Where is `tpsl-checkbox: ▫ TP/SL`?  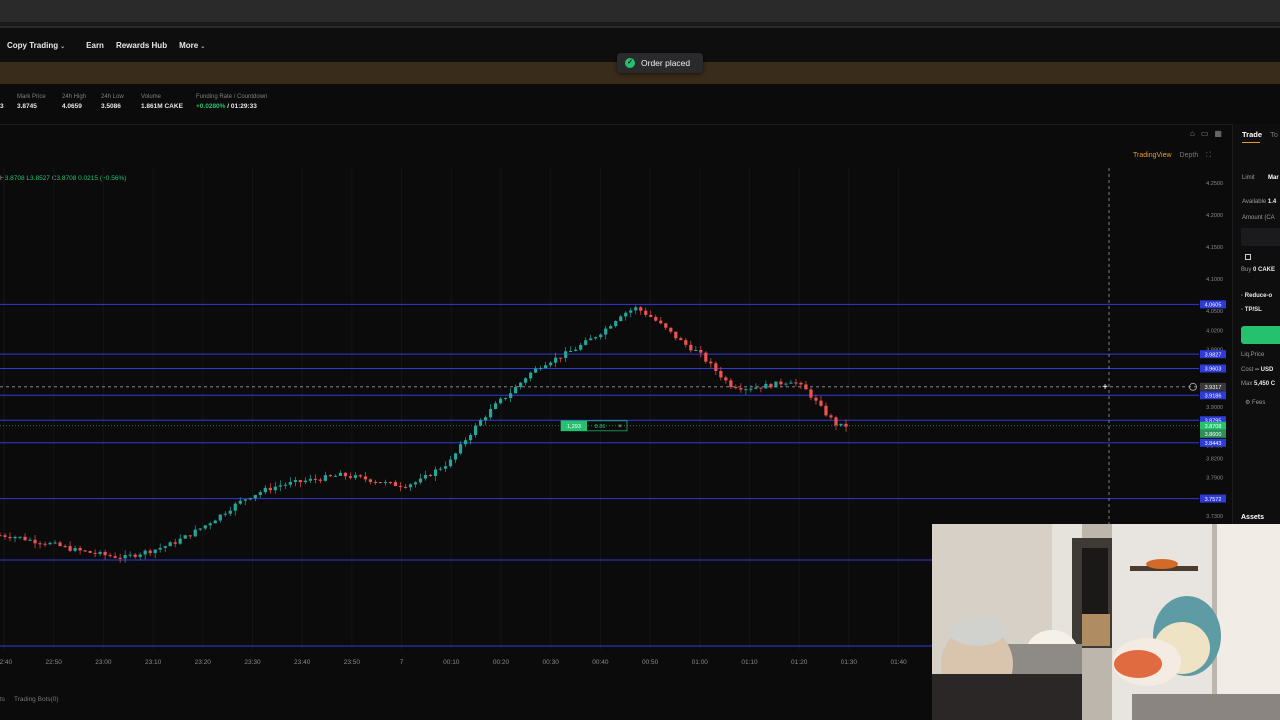 tpsl-checkbox: ▫ TP/SL is located at coordinates (1251, 310).